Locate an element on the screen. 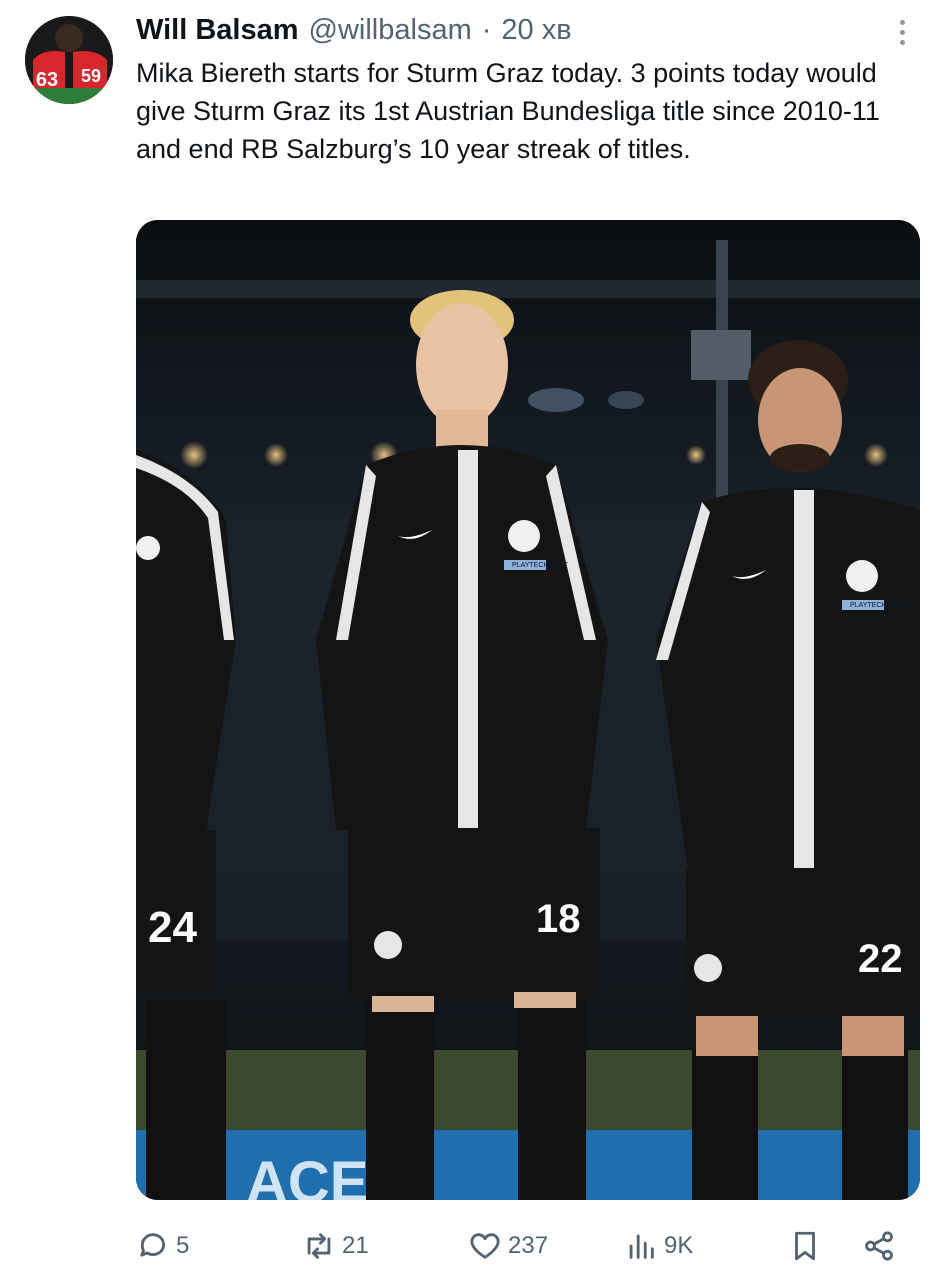  like-button: 237 is located at coordinates (508, 1246).